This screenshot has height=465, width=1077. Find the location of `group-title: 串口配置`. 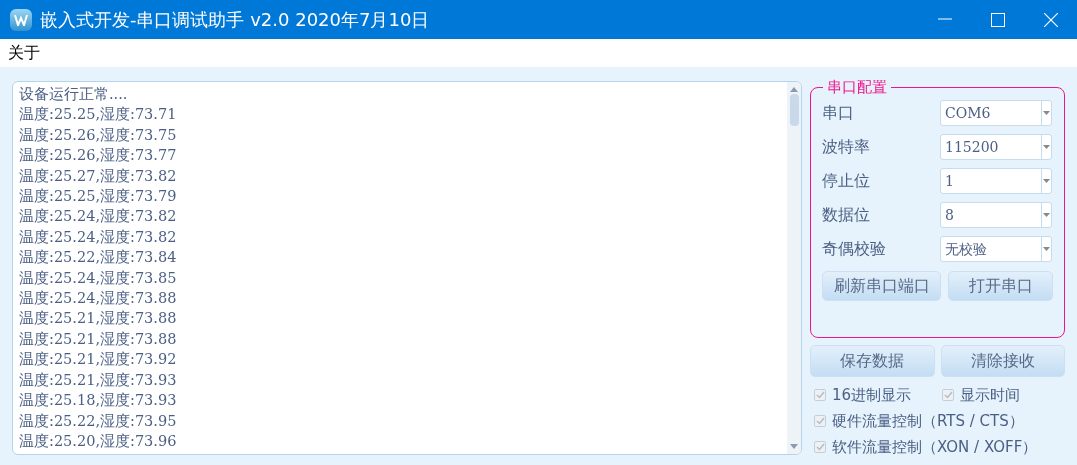

group-title: 串口配置 is located at coordinates (857, 87).